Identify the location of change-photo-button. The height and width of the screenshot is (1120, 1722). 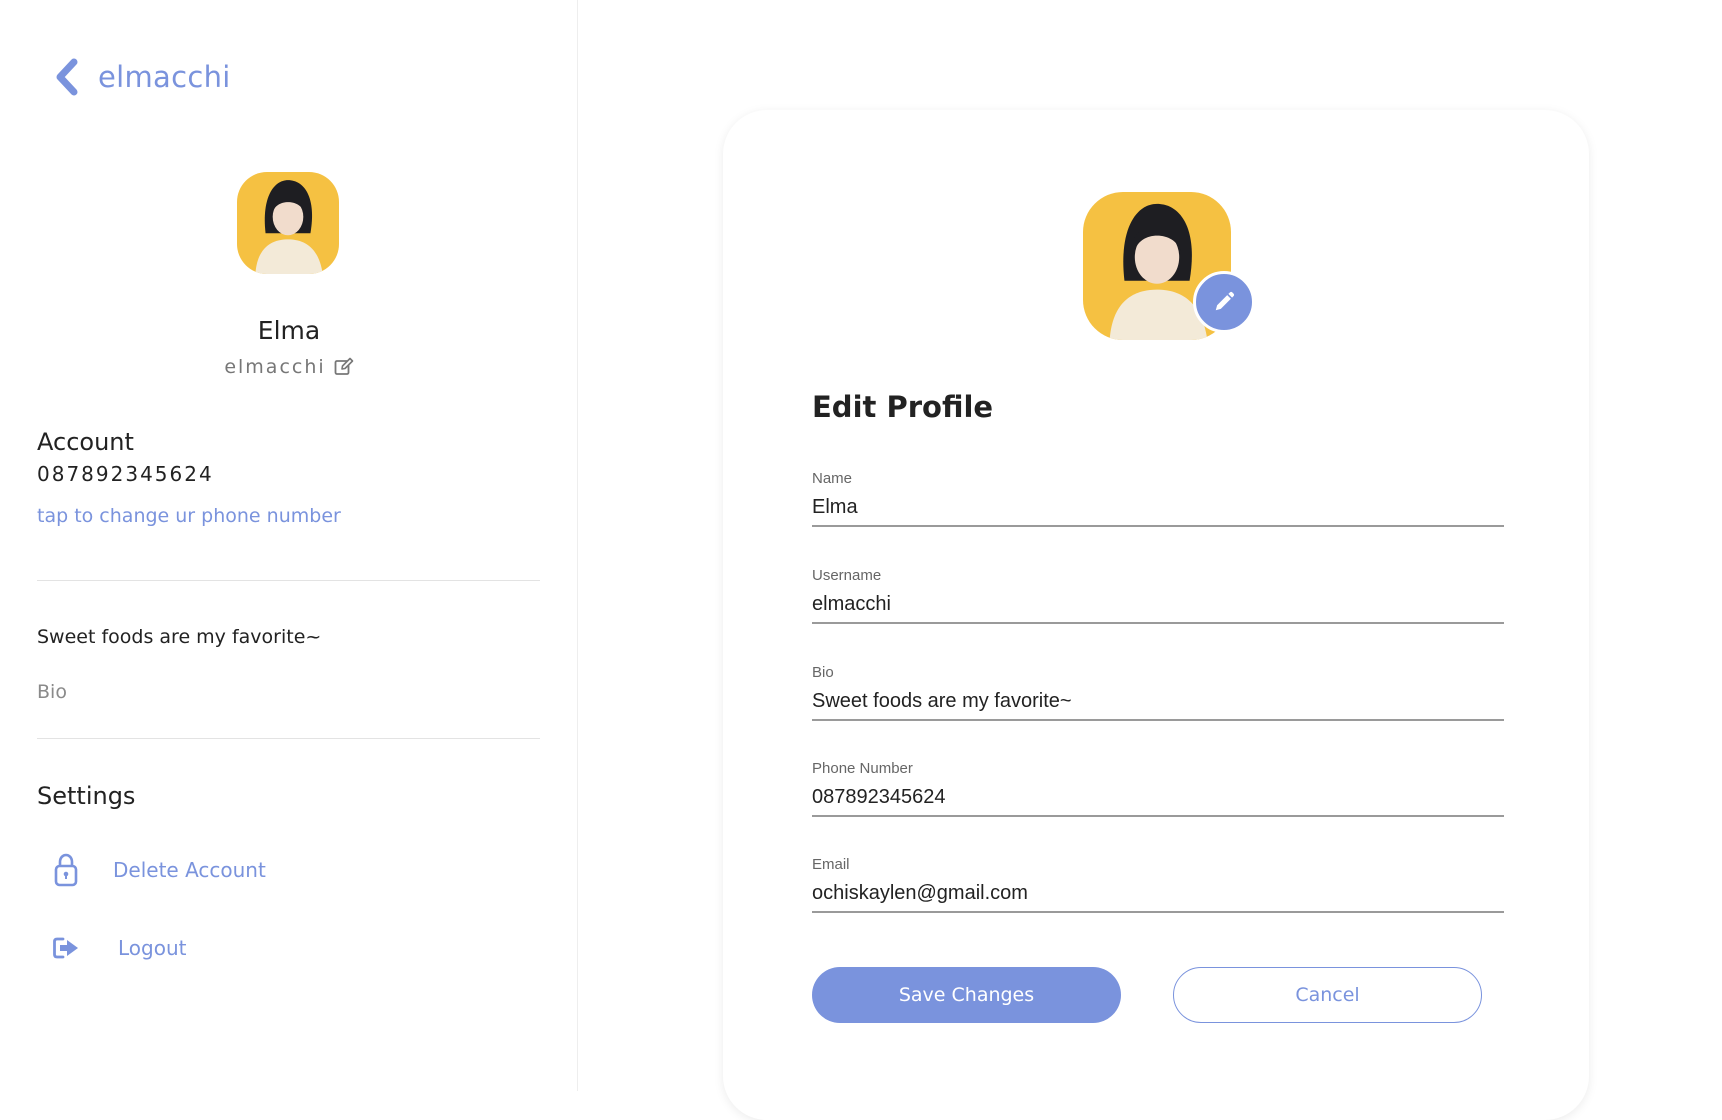
(1224, 302).